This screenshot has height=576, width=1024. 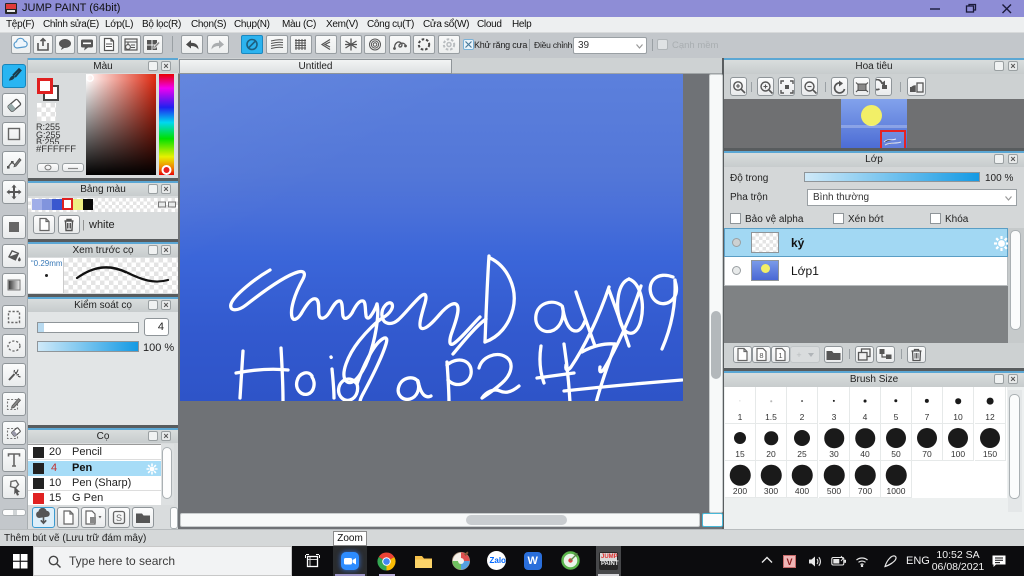 What do you see at coordinates (761, 355) in the screenshot?
I see `svg-text: 8` at bounding box center [761, 355].